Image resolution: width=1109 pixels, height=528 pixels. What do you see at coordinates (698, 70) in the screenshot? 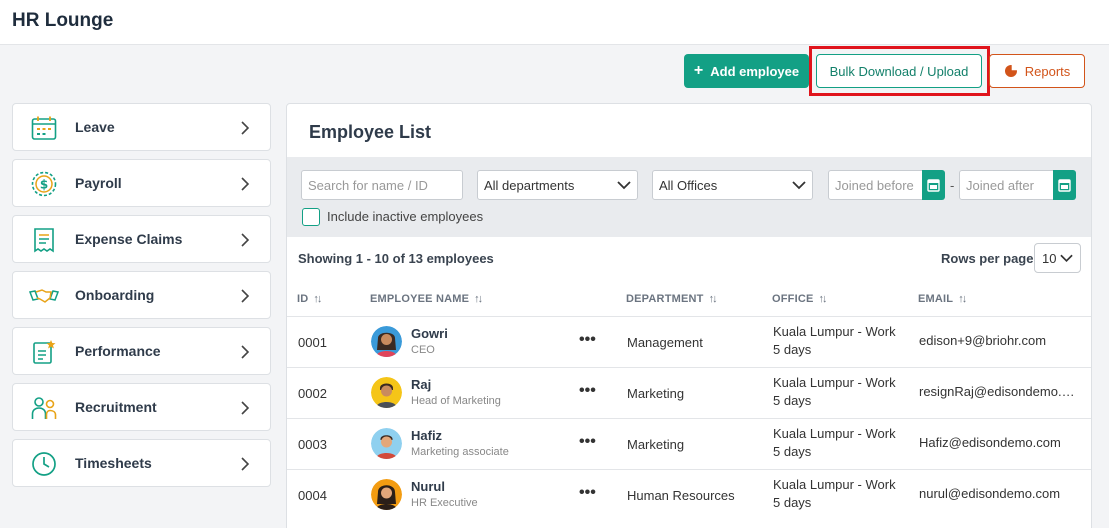
I see `plus-icon: +` at bounding box center [698, 70].